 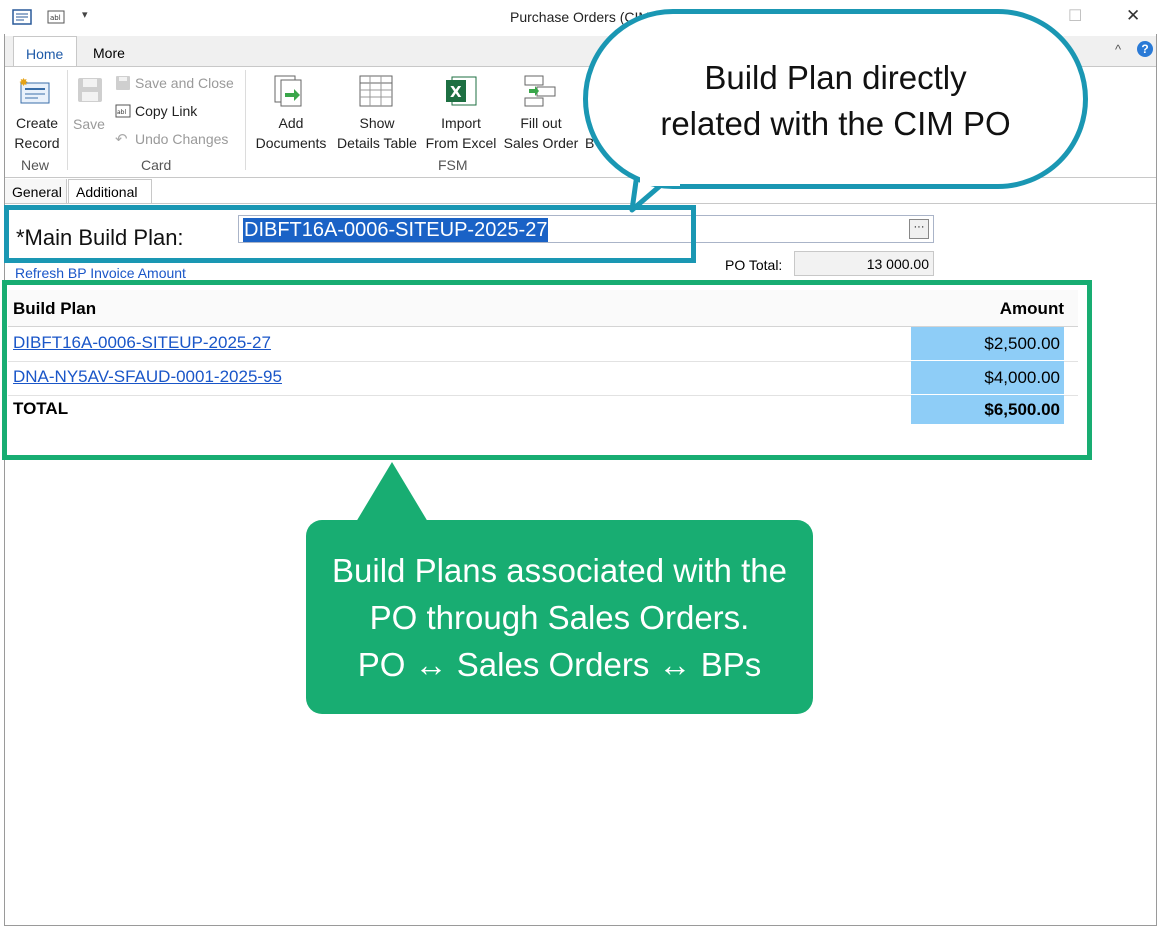 I want to click on main-build-plan-label: *Main Build Plan:, so click(x=100, y=237).